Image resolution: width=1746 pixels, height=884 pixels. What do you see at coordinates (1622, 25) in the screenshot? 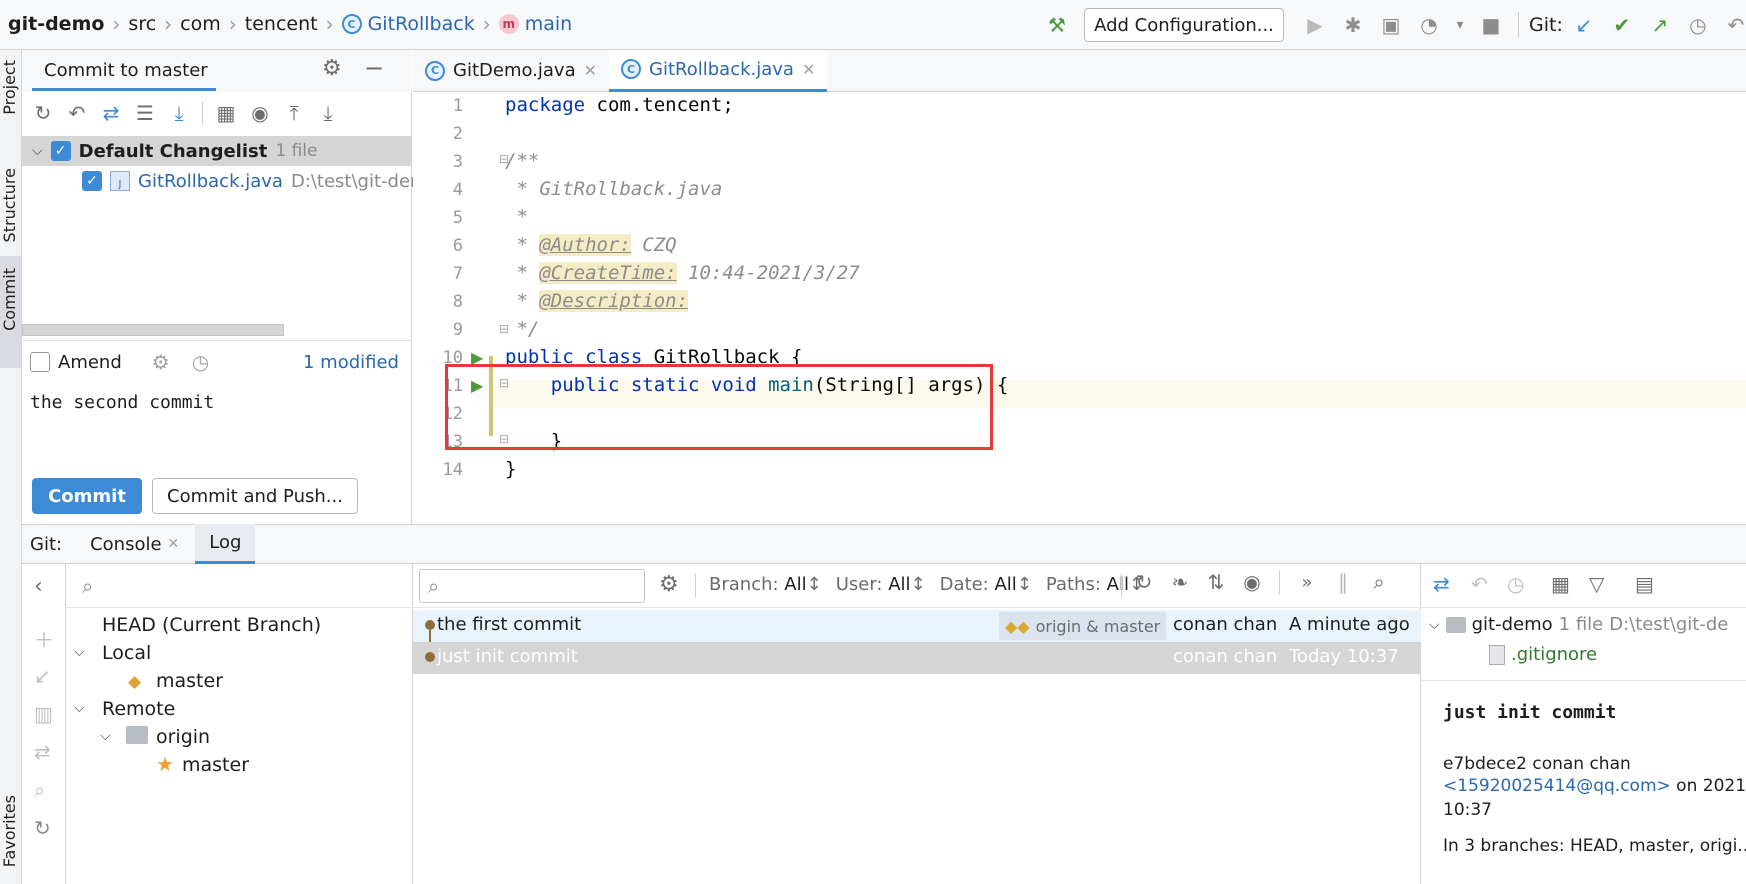
I see `git-commit-check-icon: ✔` at bounding box center [1622, 25].